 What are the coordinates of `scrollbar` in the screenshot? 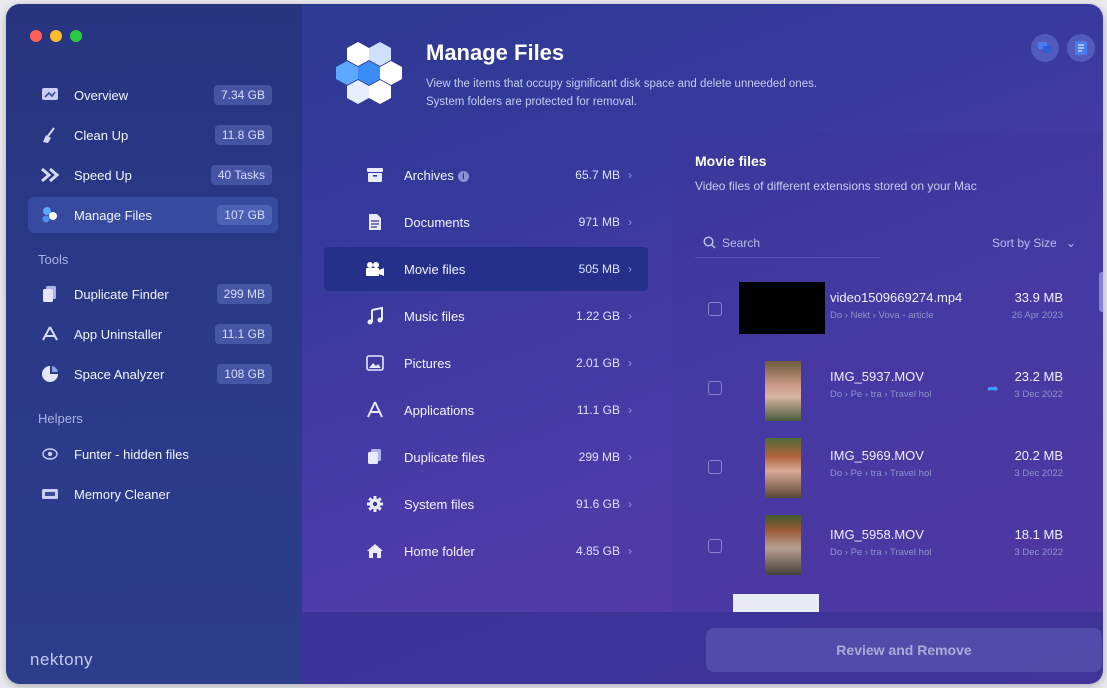 It's located at (1101, 292).